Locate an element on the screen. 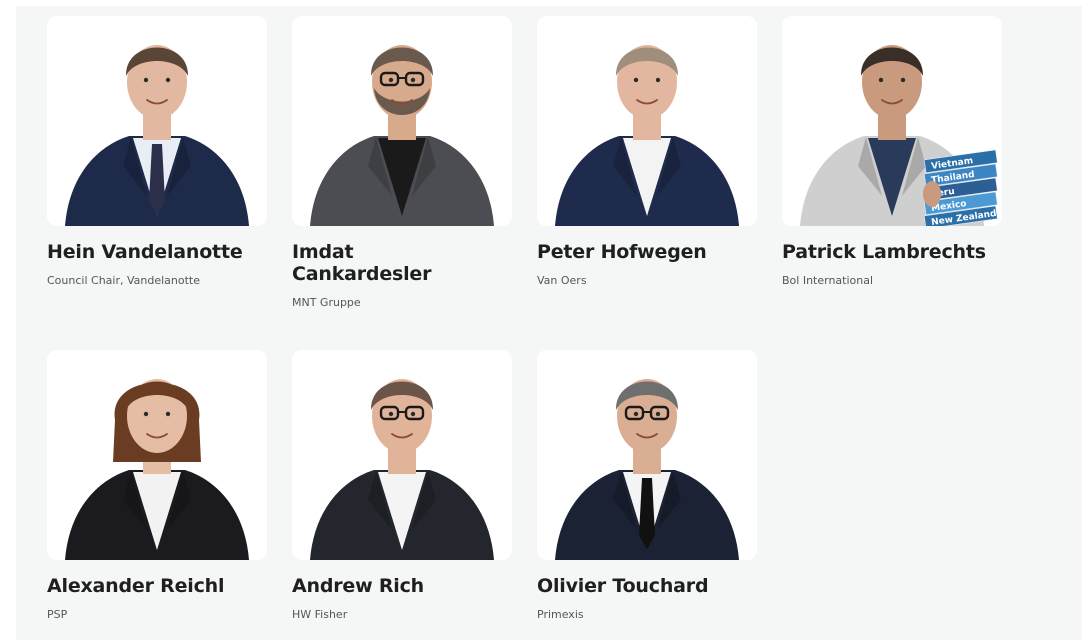 This screenshot has width=1089, height=643. member-org: Van Oers is located at coordinates (562, 280).